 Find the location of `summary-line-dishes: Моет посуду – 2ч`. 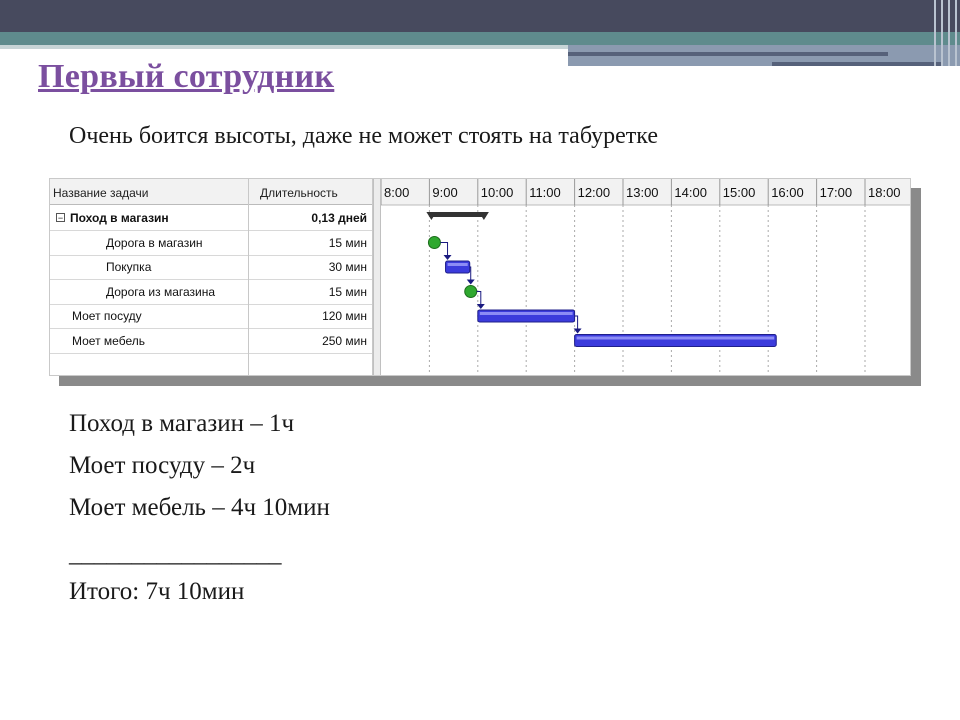

summary-line-dishes: Моет посуду – 2ч is located at coordinates (162, 465).